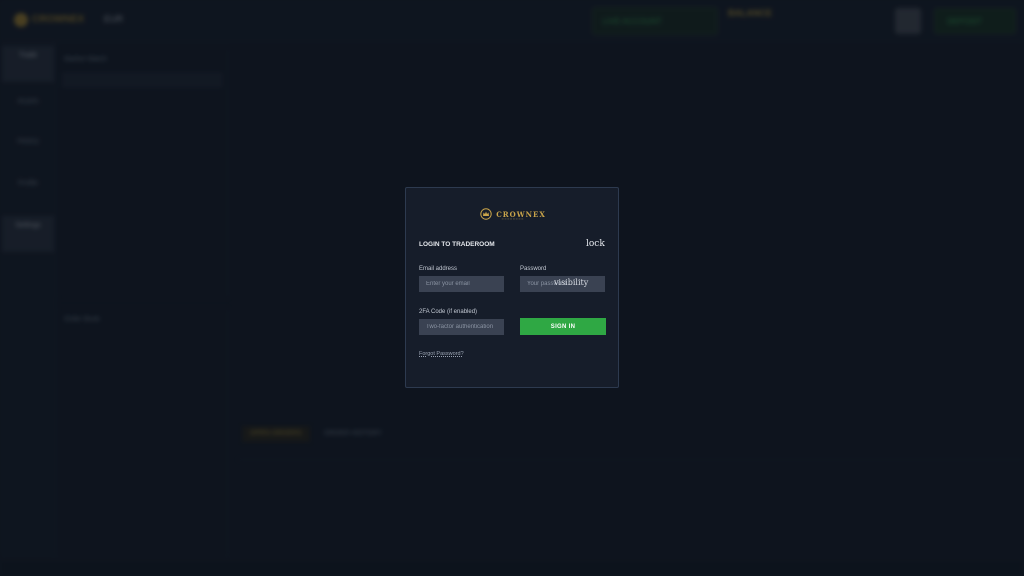 The image size is (1024, 576). Describe the element at coordinates (441, 354) in the screenshot. I see `forgot-password-link: Forgot Password?` at that location.